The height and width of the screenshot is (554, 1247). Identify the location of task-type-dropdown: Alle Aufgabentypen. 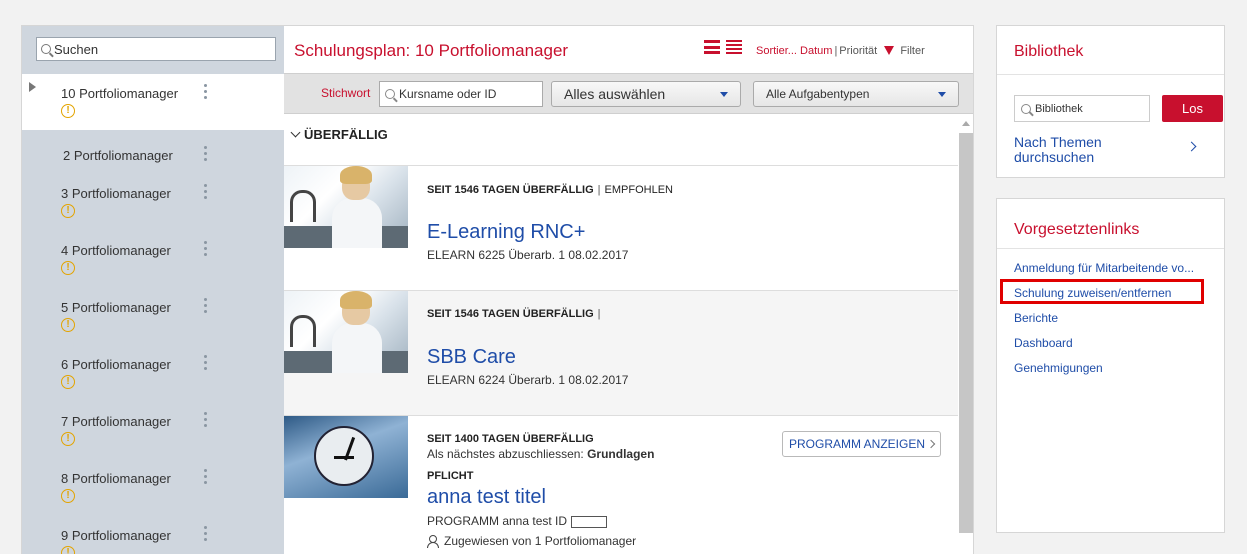
(856, 94).